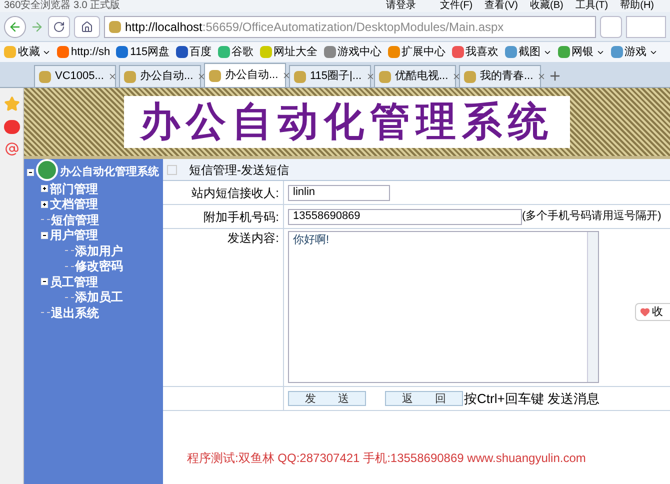 This screenshot has width=670, height=484. I want to click on shortcut-hint: 按Ctrl+回车键 发送消息, so click(532, 399).